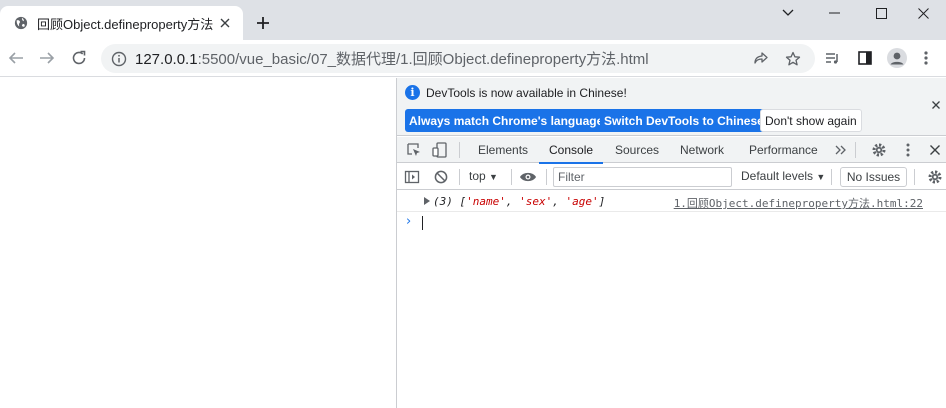 The height and width of the screenshot is (408, 946). What do you see at coordinates (777, 176) in the screenshot?
I see `levels-value: Default levels` at bounding box center [777, 176].